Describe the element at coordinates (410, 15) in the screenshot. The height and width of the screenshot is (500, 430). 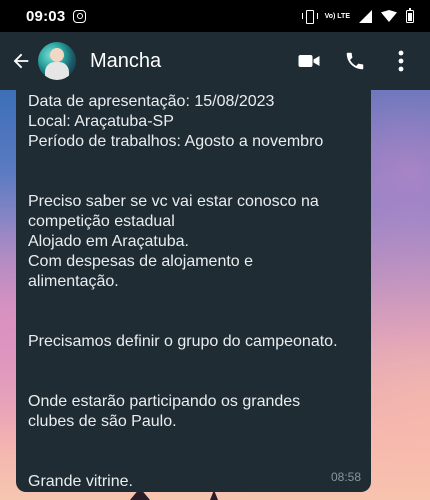
I see `battery-icon` at that location.